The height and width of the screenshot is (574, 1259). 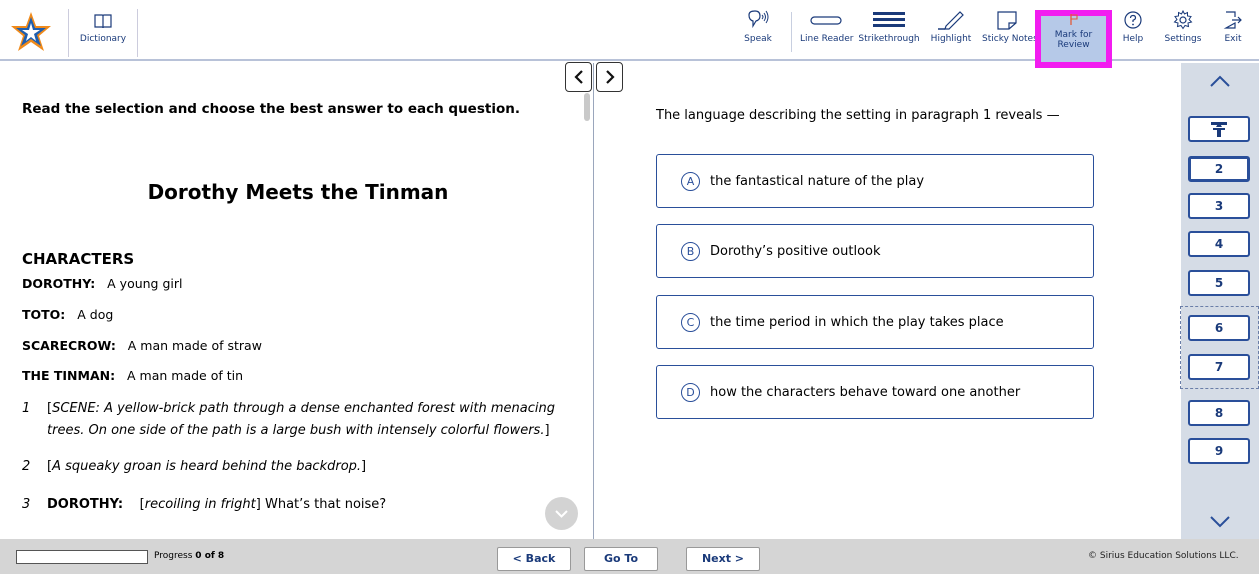 What do you see at coordinates (1219, 451) in the screenshot?
I see `question-nav-button: 9` at bounding box center [1219, 451].